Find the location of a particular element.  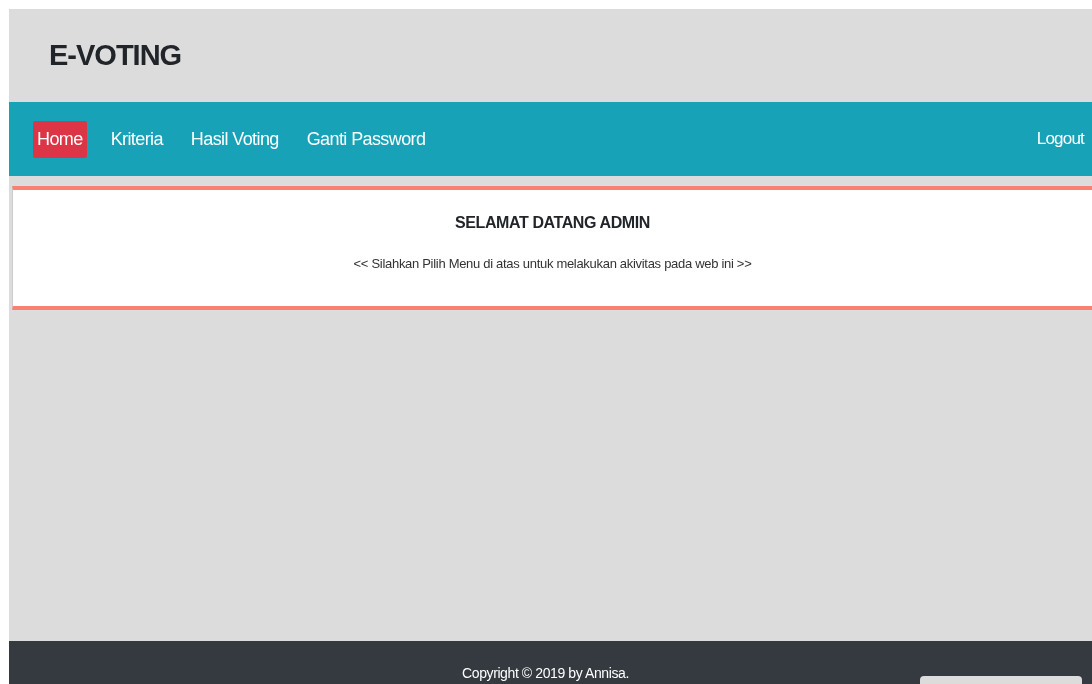

welcome-message: << Silahkan Pilih Menu di atas untuk melakukan akivitas pada web ini >> is located at coordinates (552, 263).